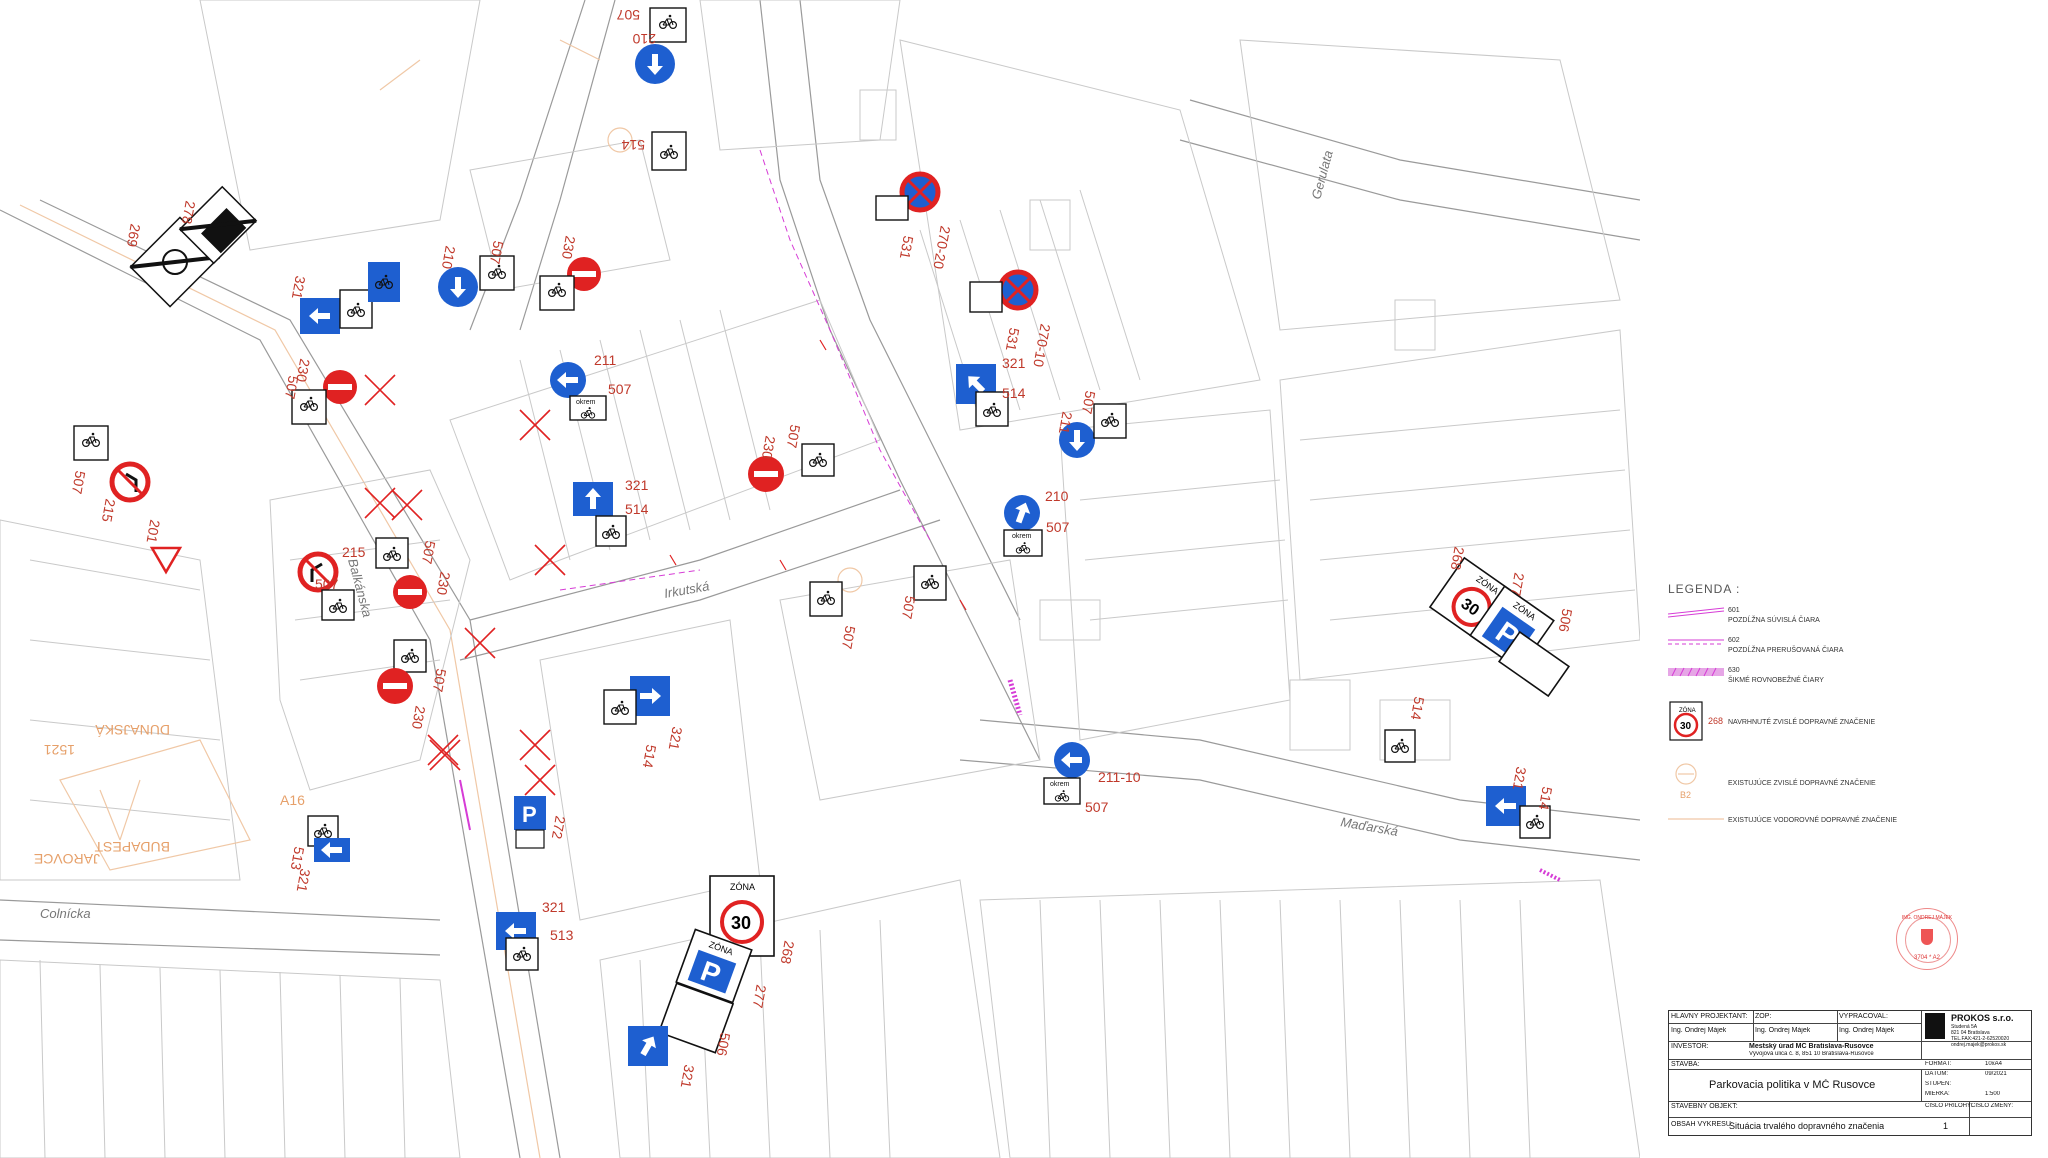 This screenshot has width=2048, height=1158. I want to click on sign-code: 270-20, so click(941, 248).